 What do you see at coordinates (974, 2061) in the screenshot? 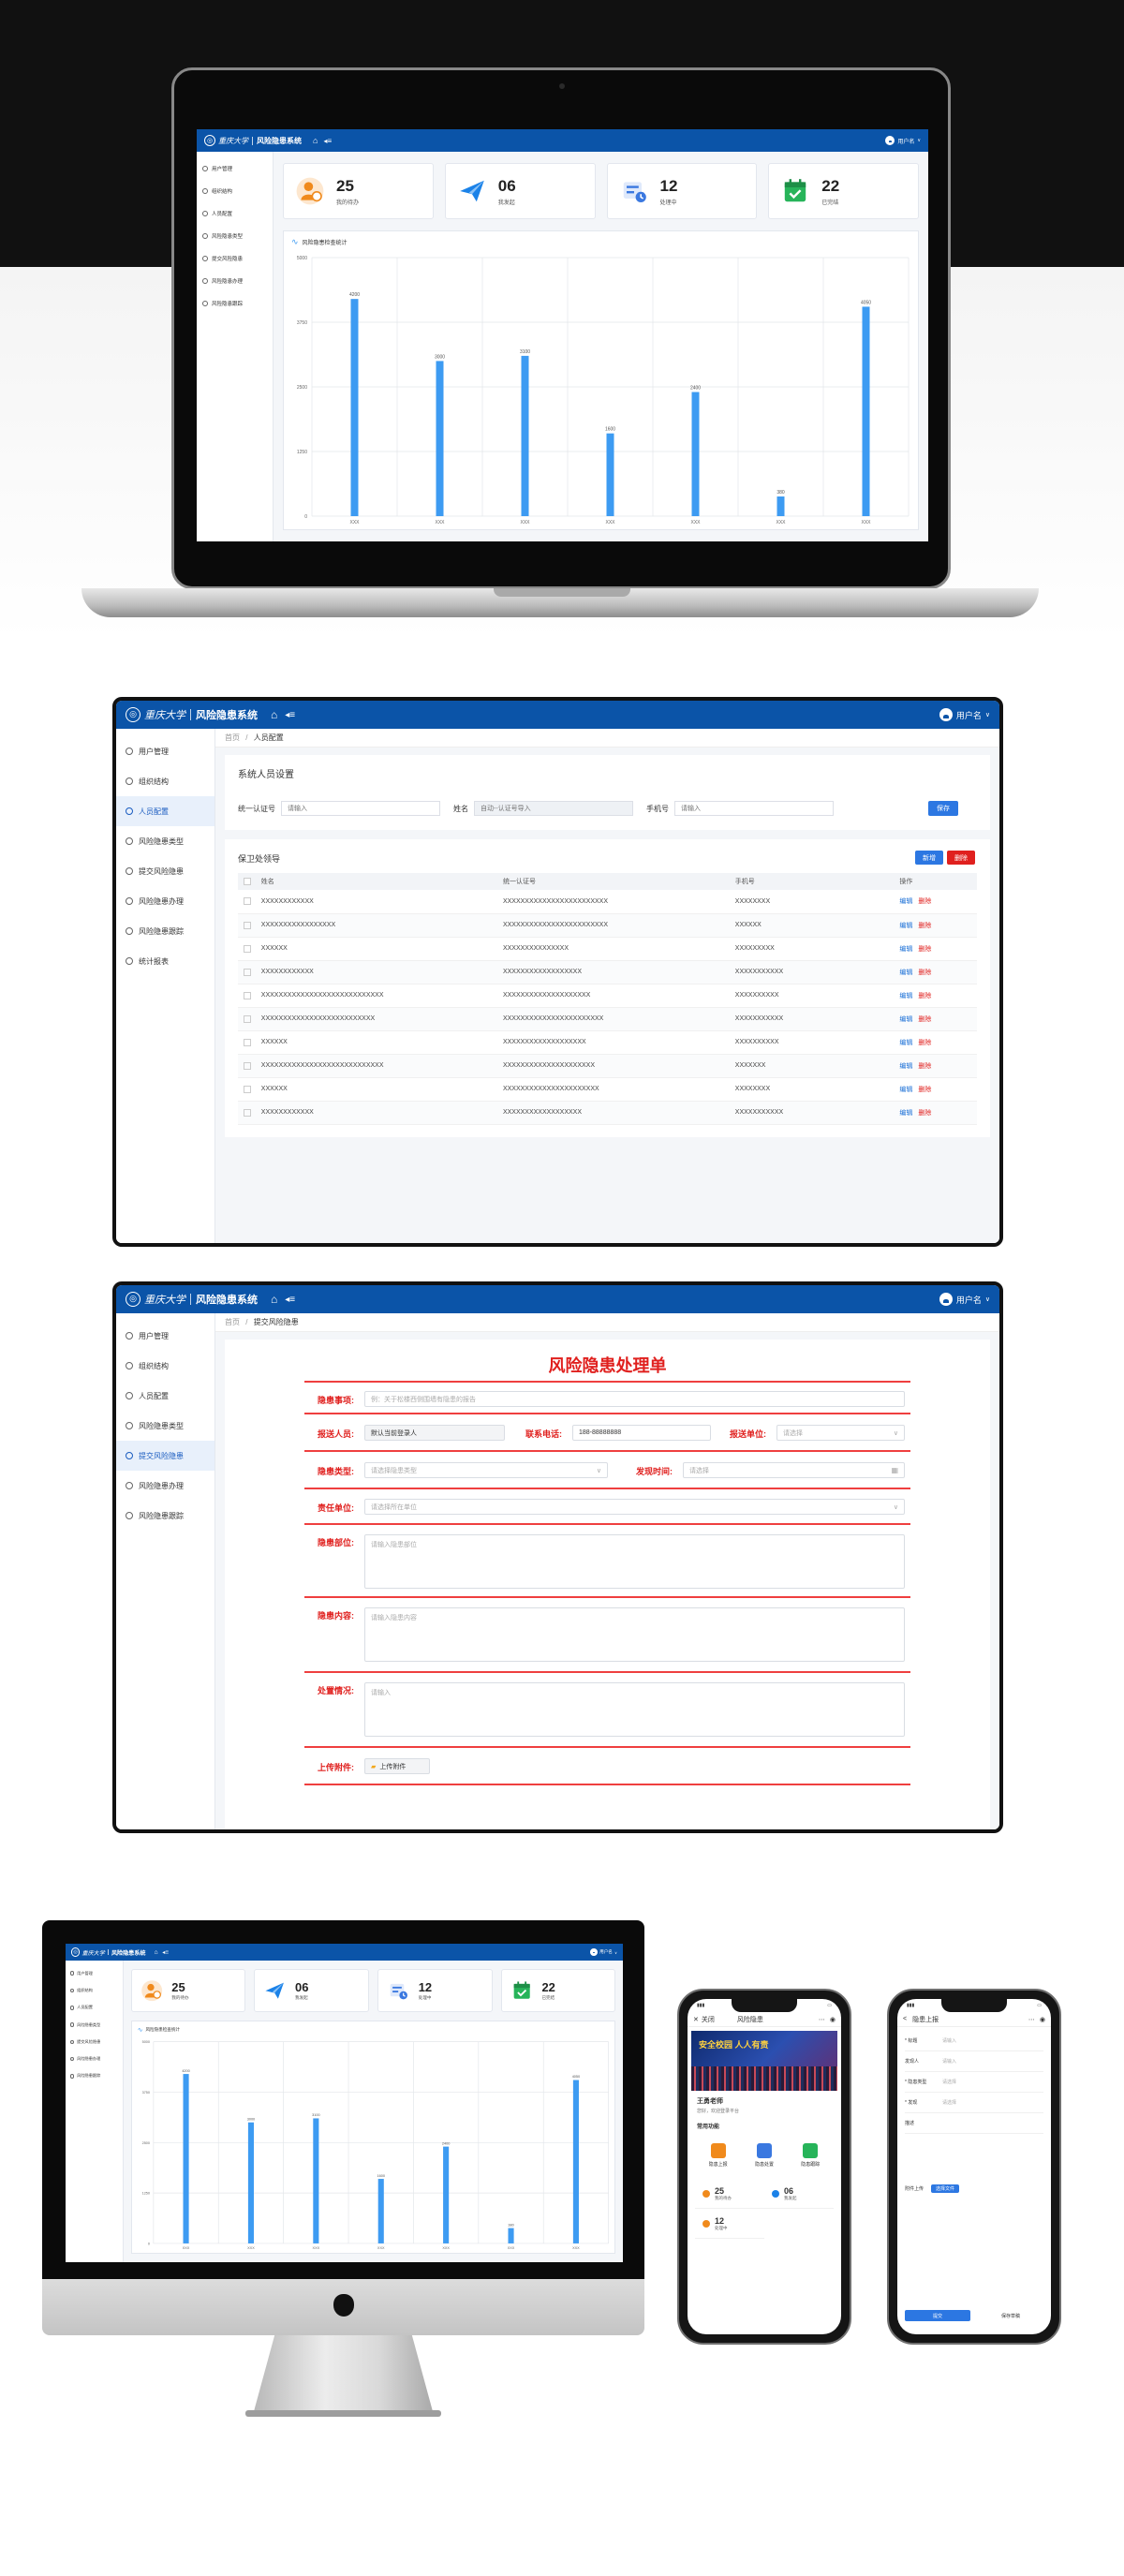
I see `mobile-form-field: 发现人 请输入` at bounding box center [974, 2061].